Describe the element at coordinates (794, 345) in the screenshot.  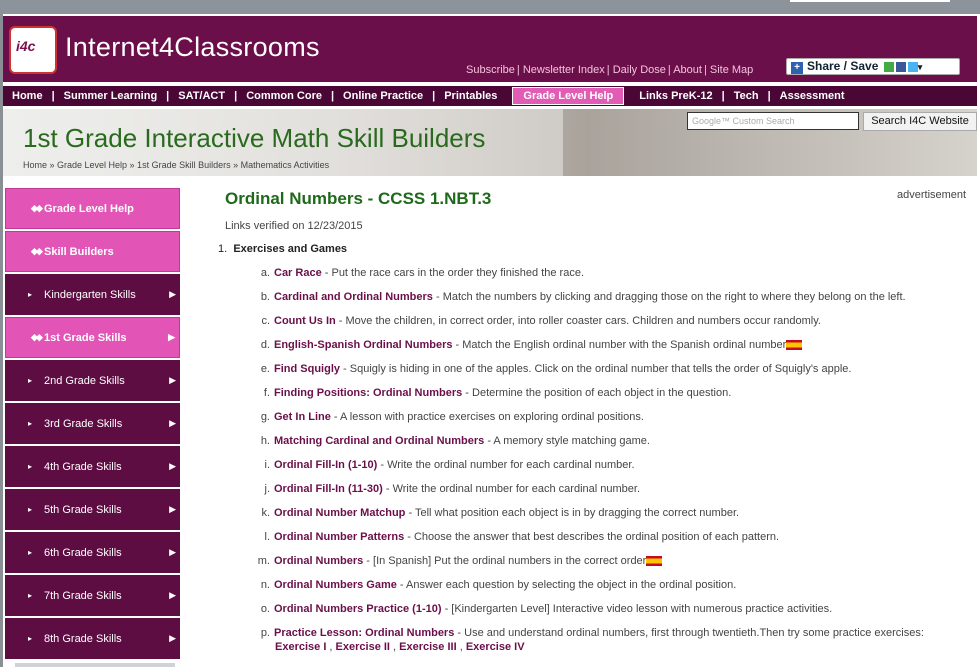
I see `spanish-flag-icon` at that location.